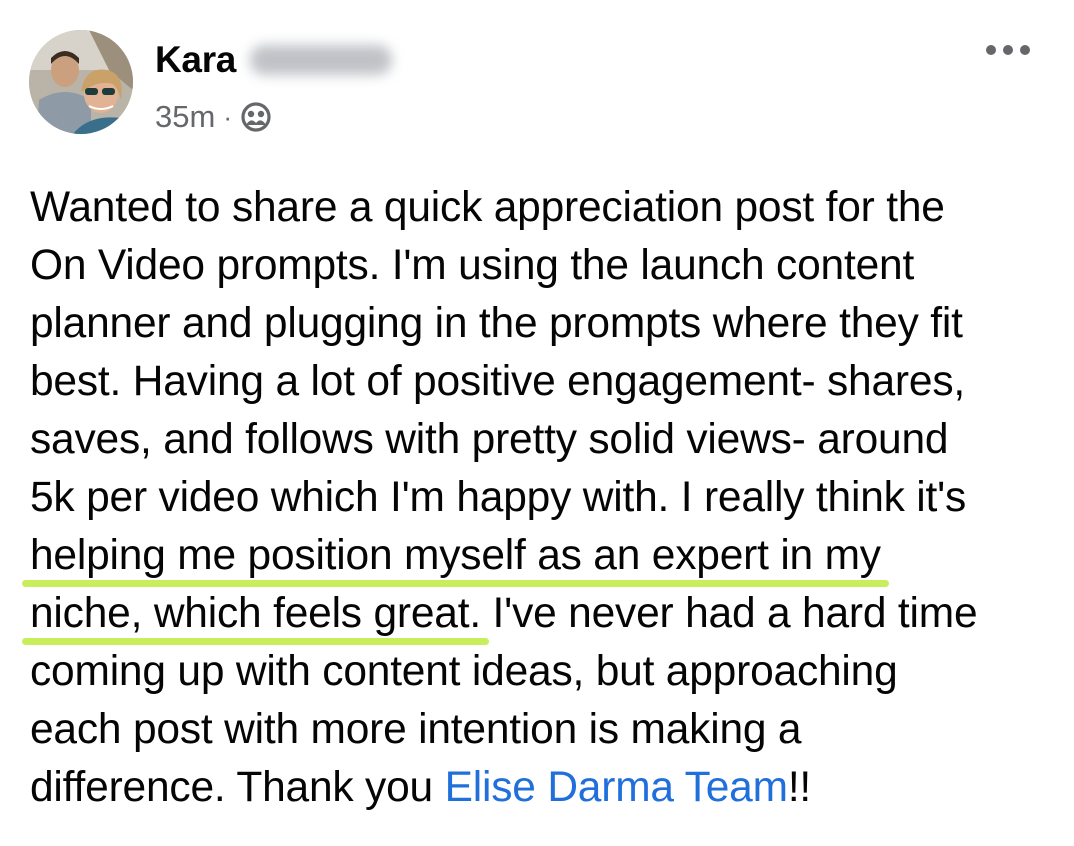 The width and height of the screenshot is (1074, 846). What do you see at coordinates (321, 60) in the screenshot?
I see `author-last-name-redacted` at bounding box center [321, 60].